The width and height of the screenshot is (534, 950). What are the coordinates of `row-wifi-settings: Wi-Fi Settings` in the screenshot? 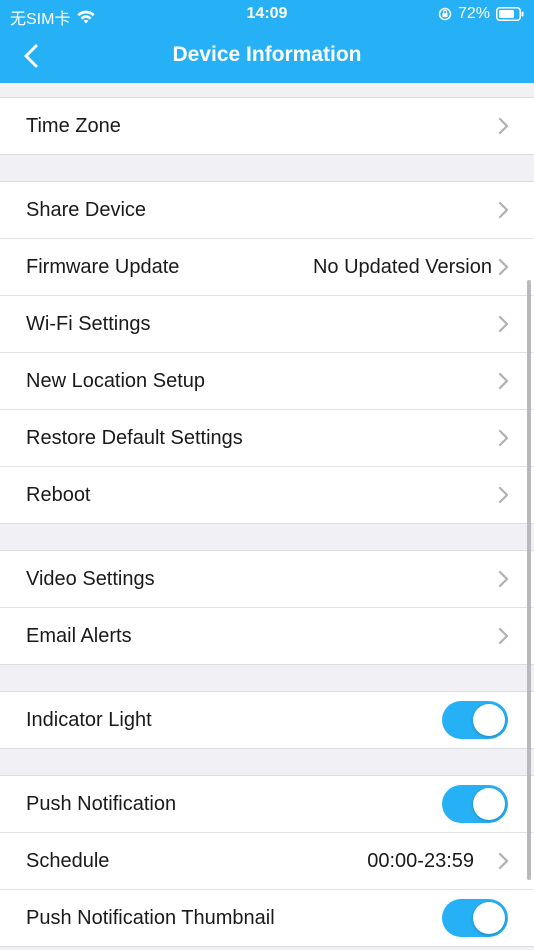 It's located at (267, 324).